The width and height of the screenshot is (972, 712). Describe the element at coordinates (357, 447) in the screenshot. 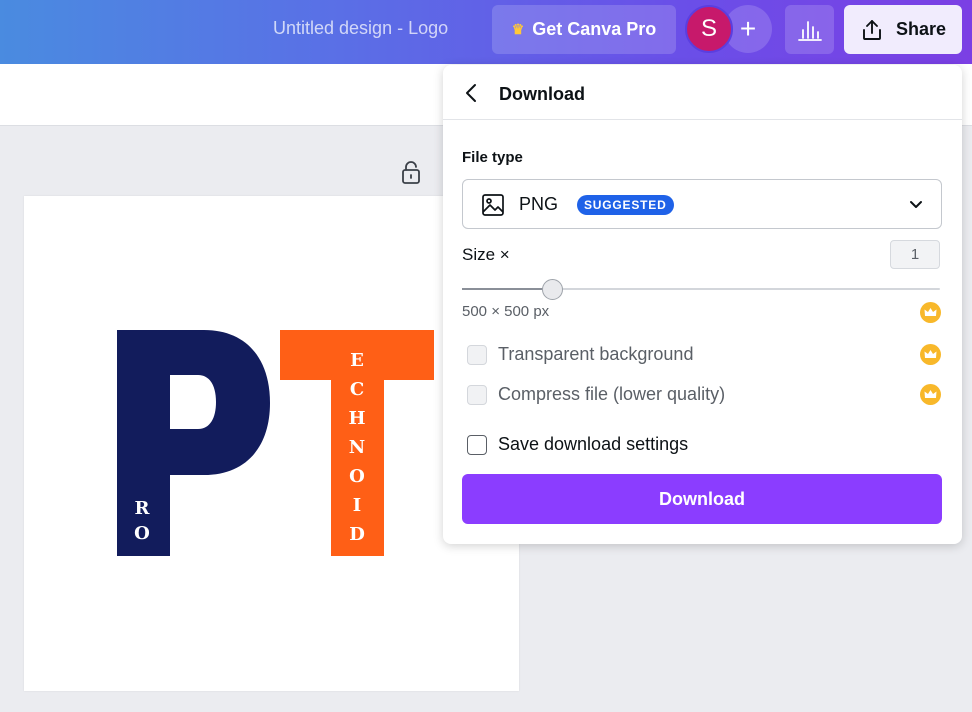

I see `logo-text-echnoid: E C H N O I D` at that location.